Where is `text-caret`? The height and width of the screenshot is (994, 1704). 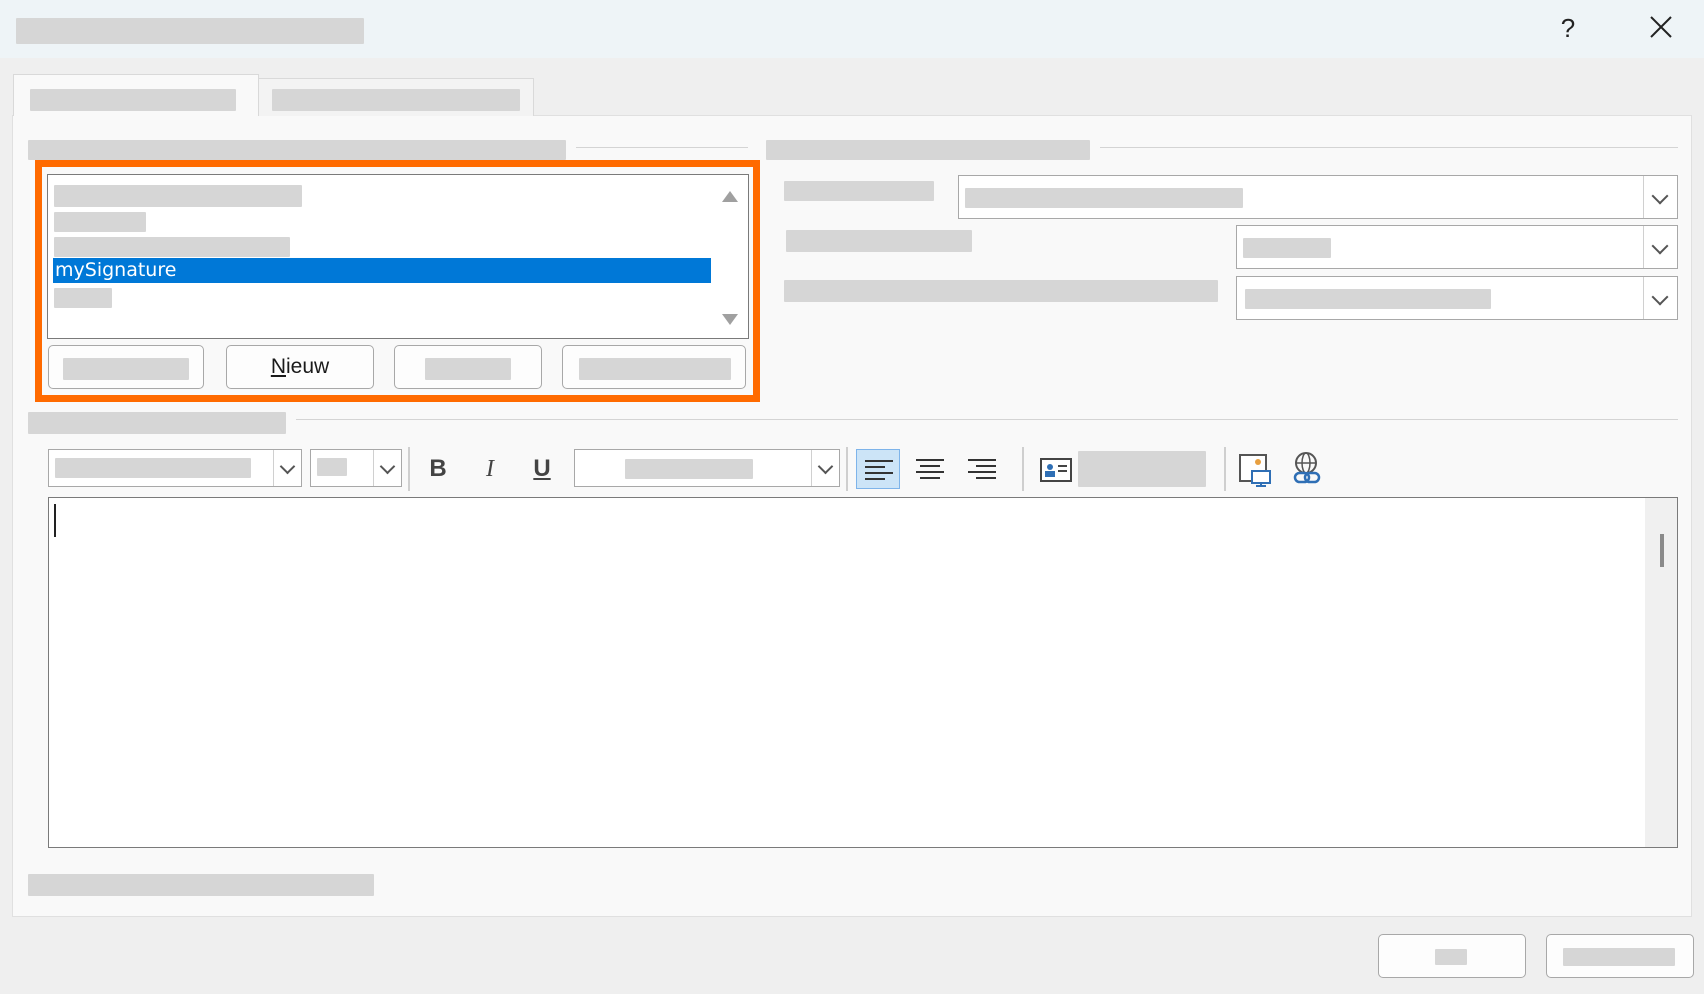 text-caret is located at coordinates (55, 520).